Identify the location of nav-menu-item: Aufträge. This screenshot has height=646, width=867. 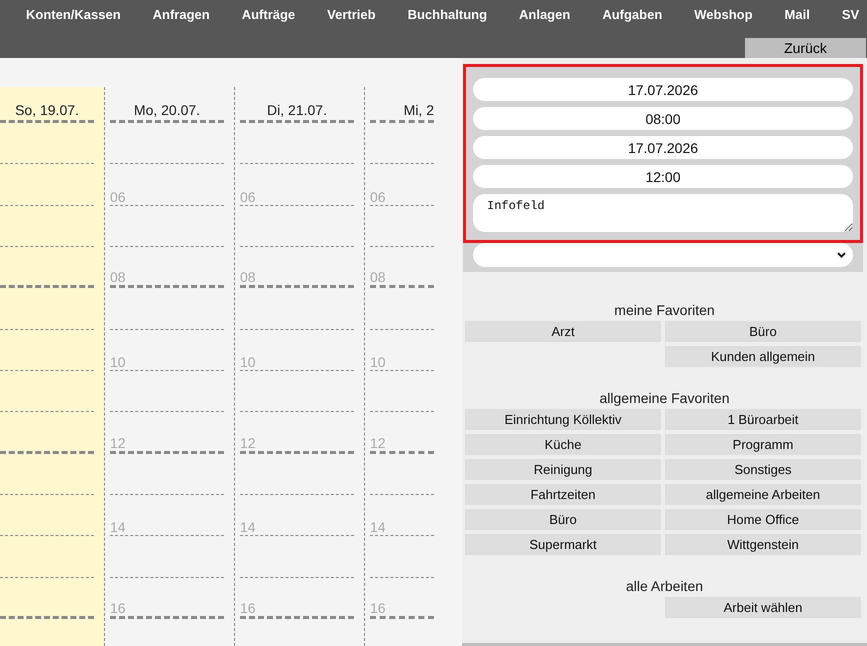
(269, 18).